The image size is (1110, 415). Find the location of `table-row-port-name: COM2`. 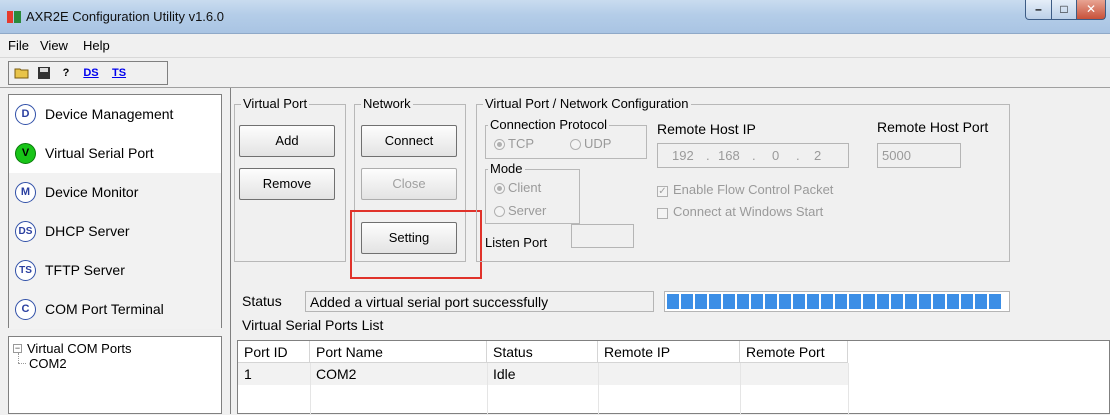

table-row-port-name: COM2 is located at coordinates (398, 374).